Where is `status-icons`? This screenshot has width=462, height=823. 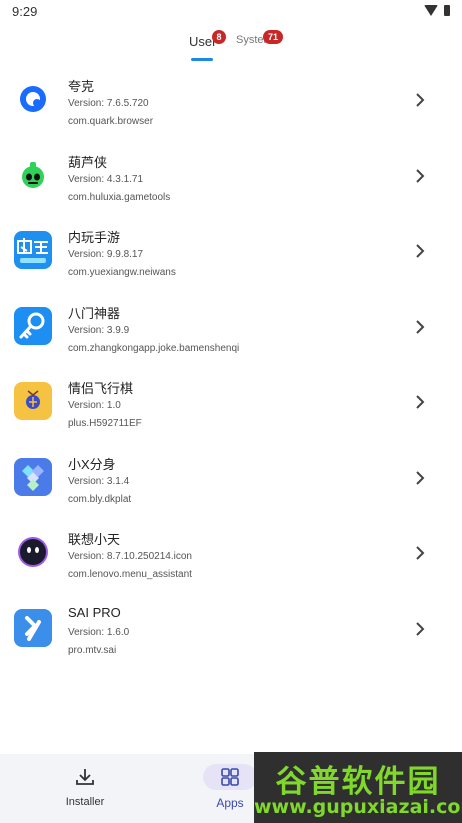 status-icons is located at coordinates (437, 10).